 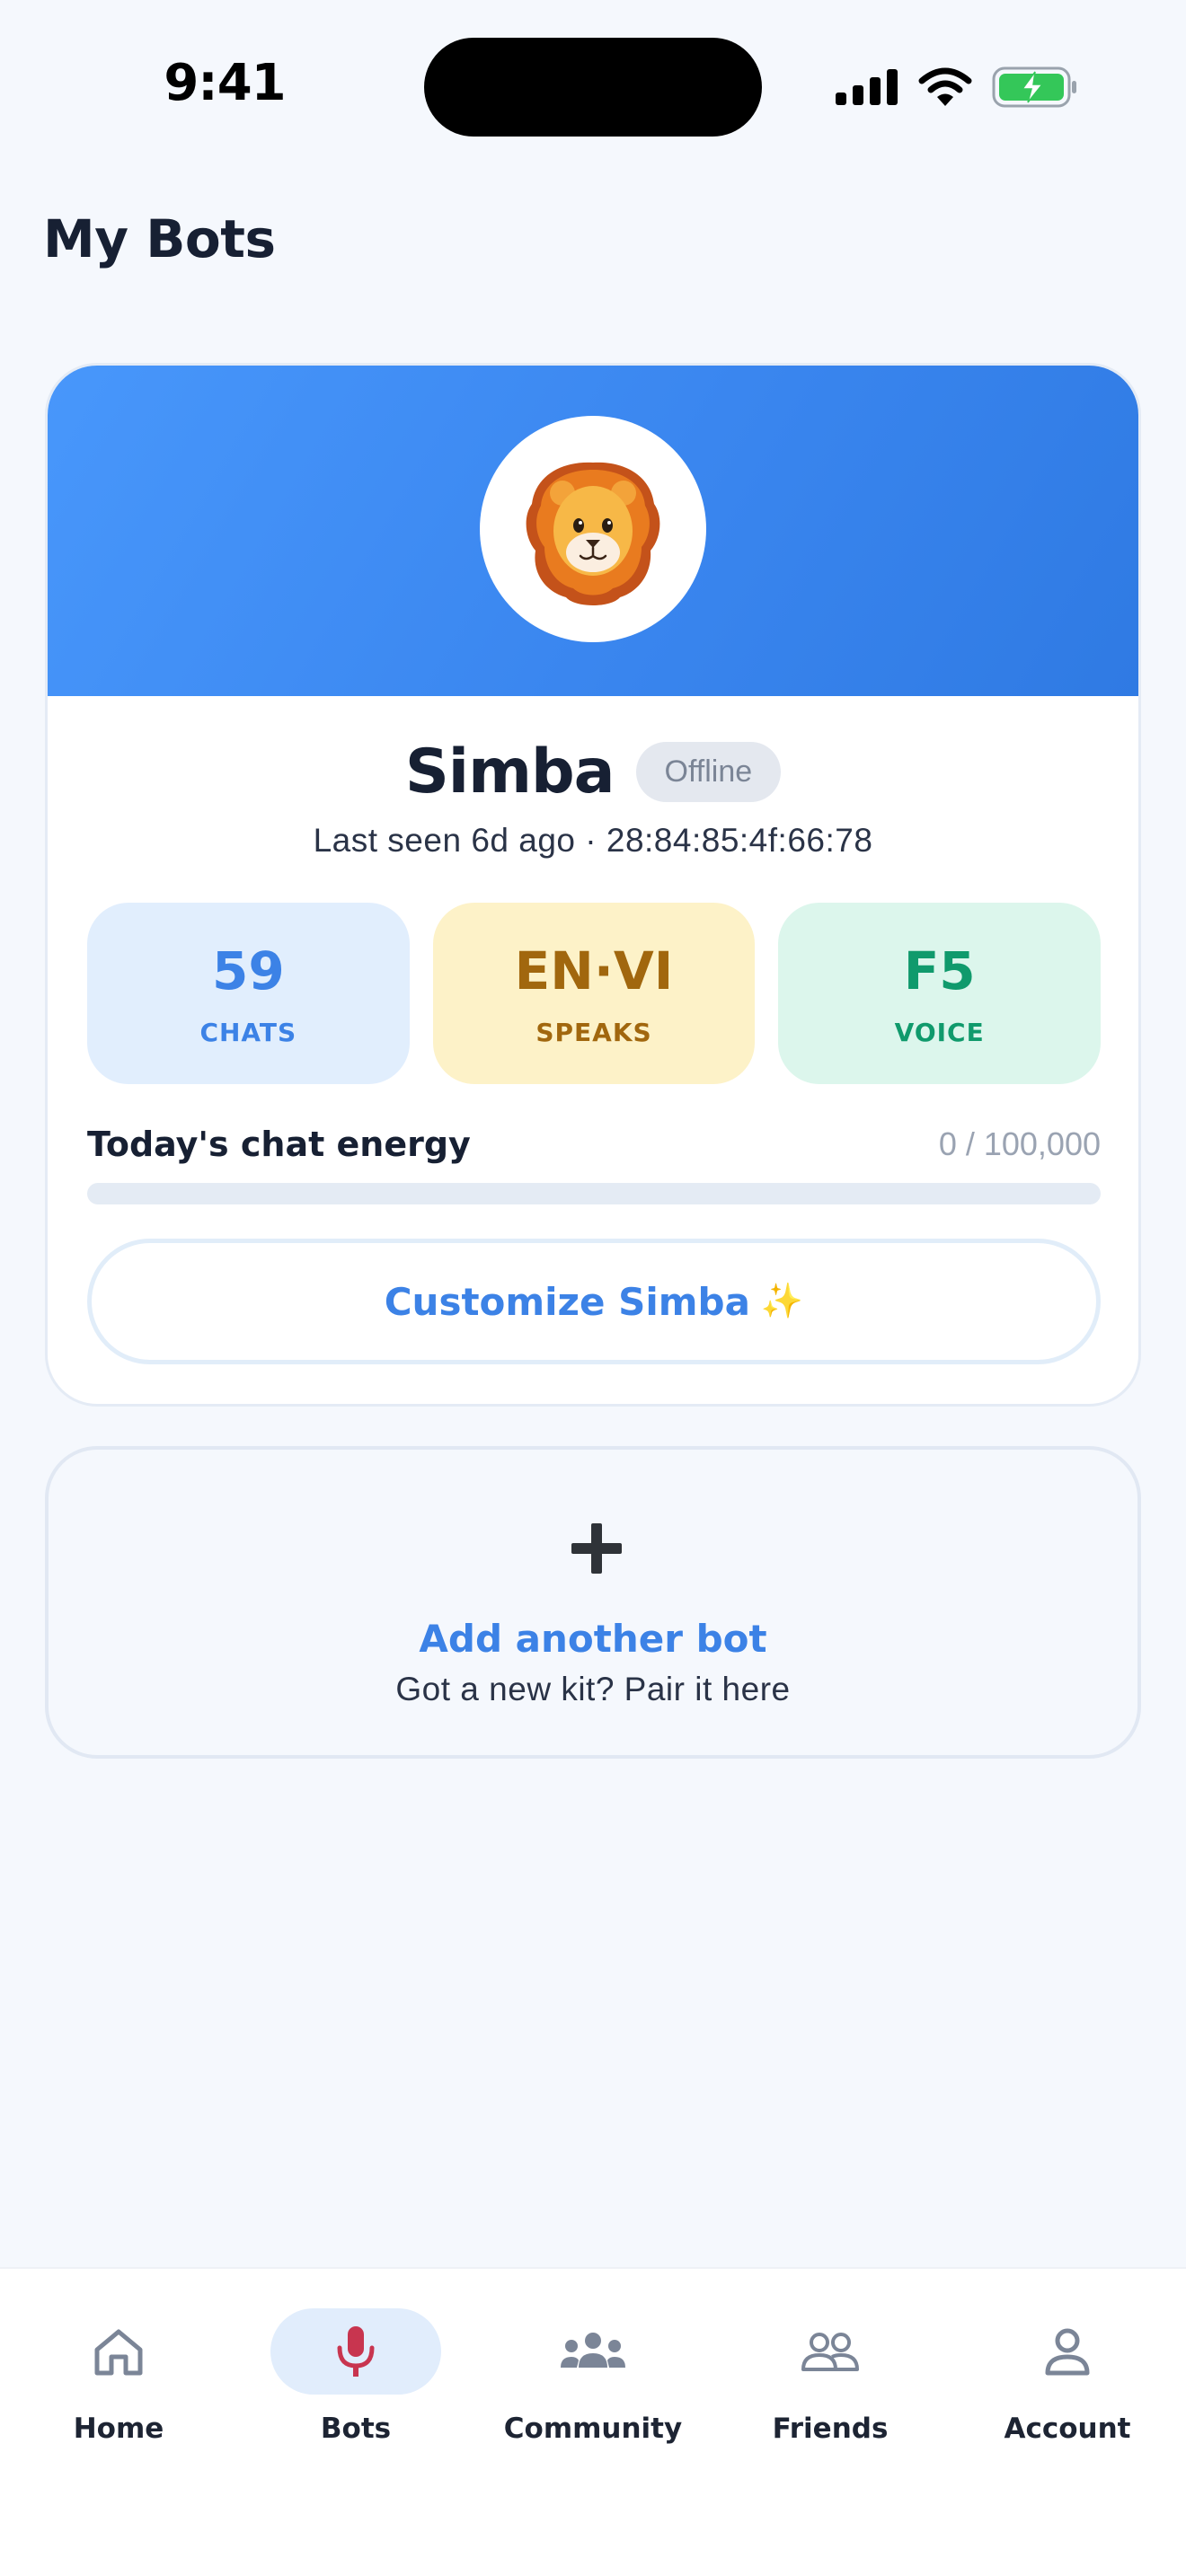 I want to click on tab-community: Community, so click(x=593, y=2389).